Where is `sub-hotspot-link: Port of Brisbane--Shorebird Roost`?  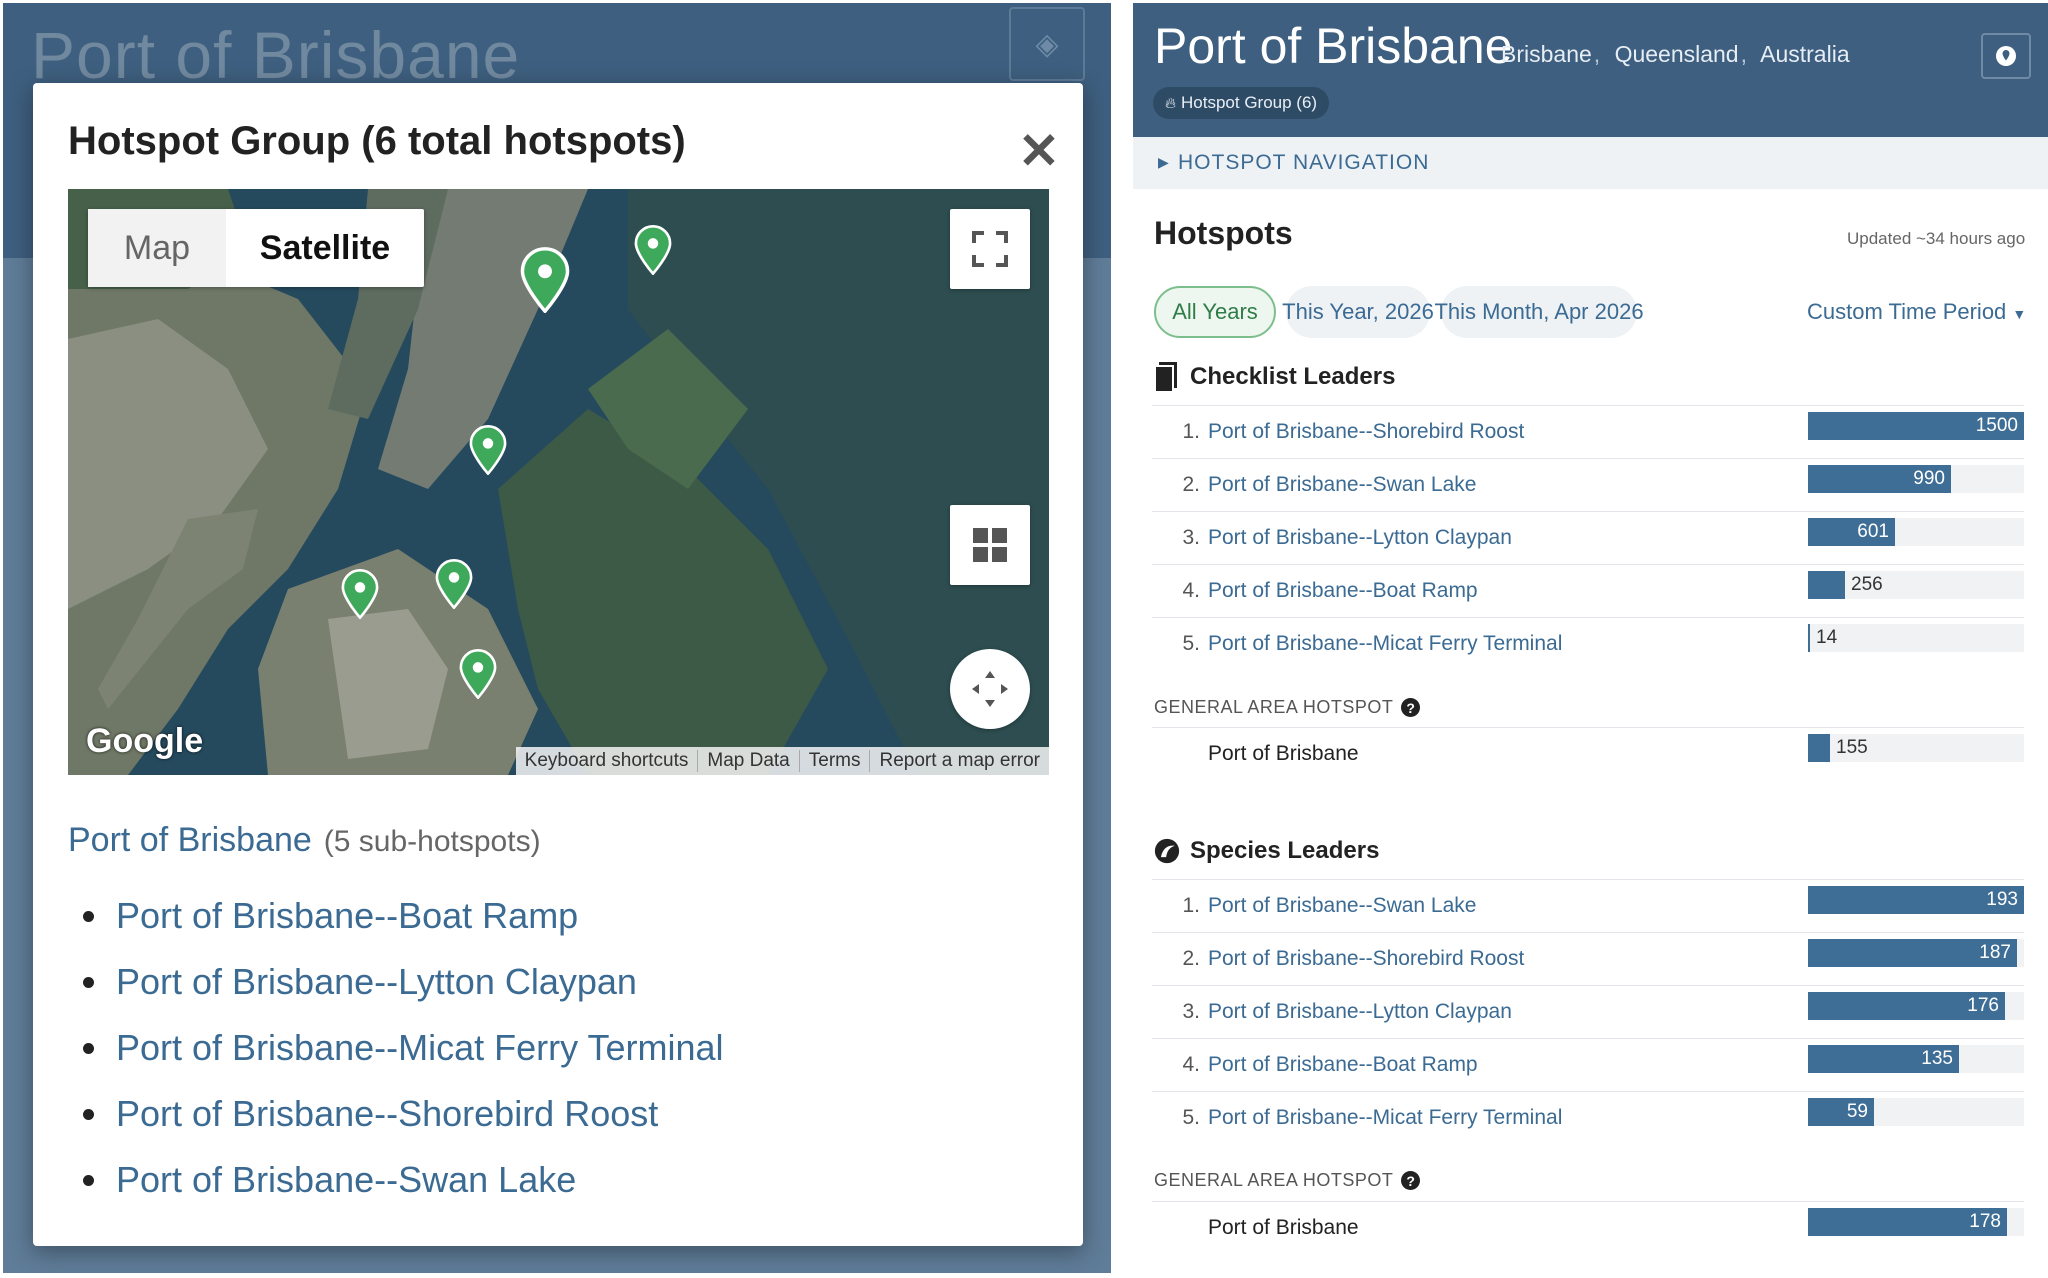
sub-hotspot-link: Port of Brisbane--Shorebird Roost is located at coordinates (387, 1114).